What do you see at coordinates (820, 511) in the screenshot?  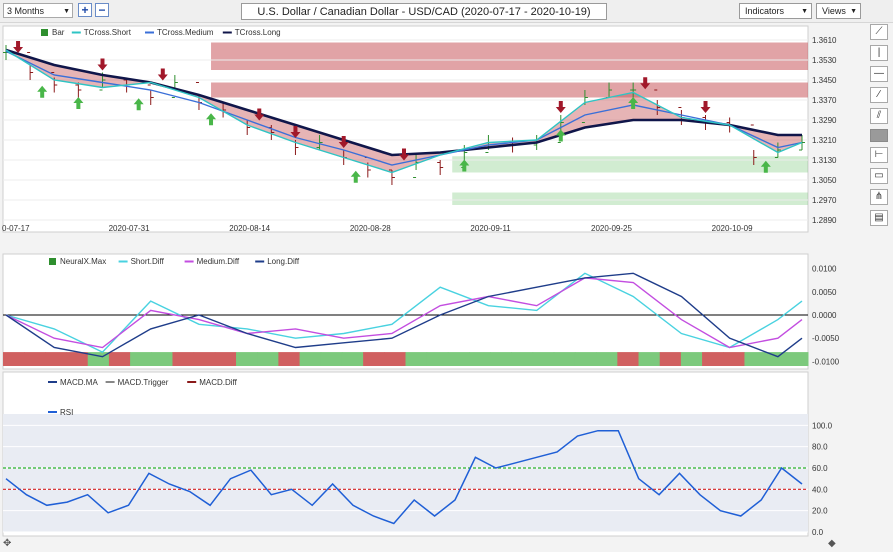 I see `y-tick-label: 20.0` at bounding box center [820, 511].